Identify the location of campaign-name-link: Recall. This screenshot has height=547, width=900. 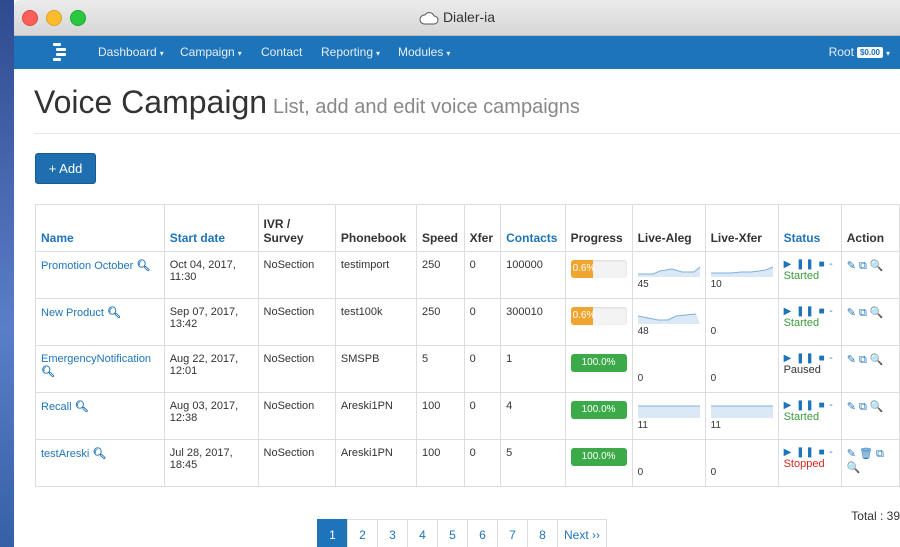
(56, 407).